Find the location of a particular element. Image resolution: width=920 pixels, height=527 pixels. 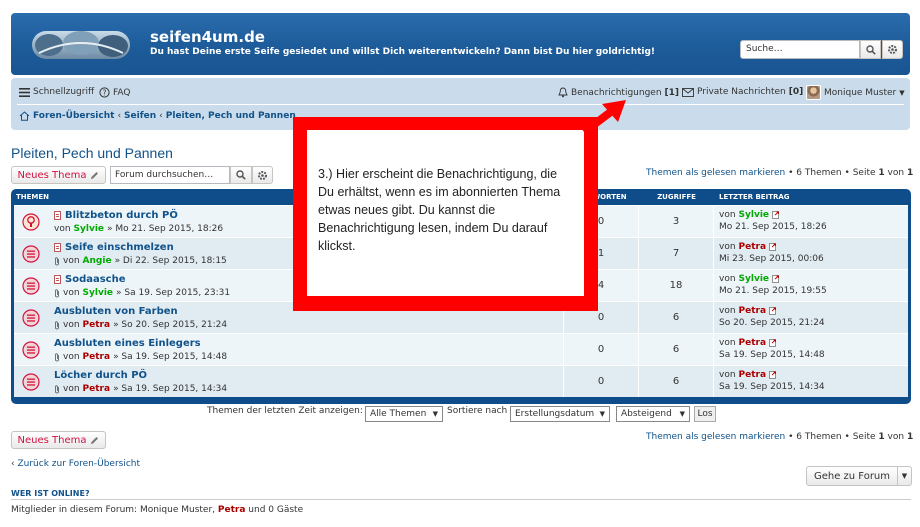

topic-date: » Sa 19. Sep 2015, 14:48 is located at coordinates (170, 357).